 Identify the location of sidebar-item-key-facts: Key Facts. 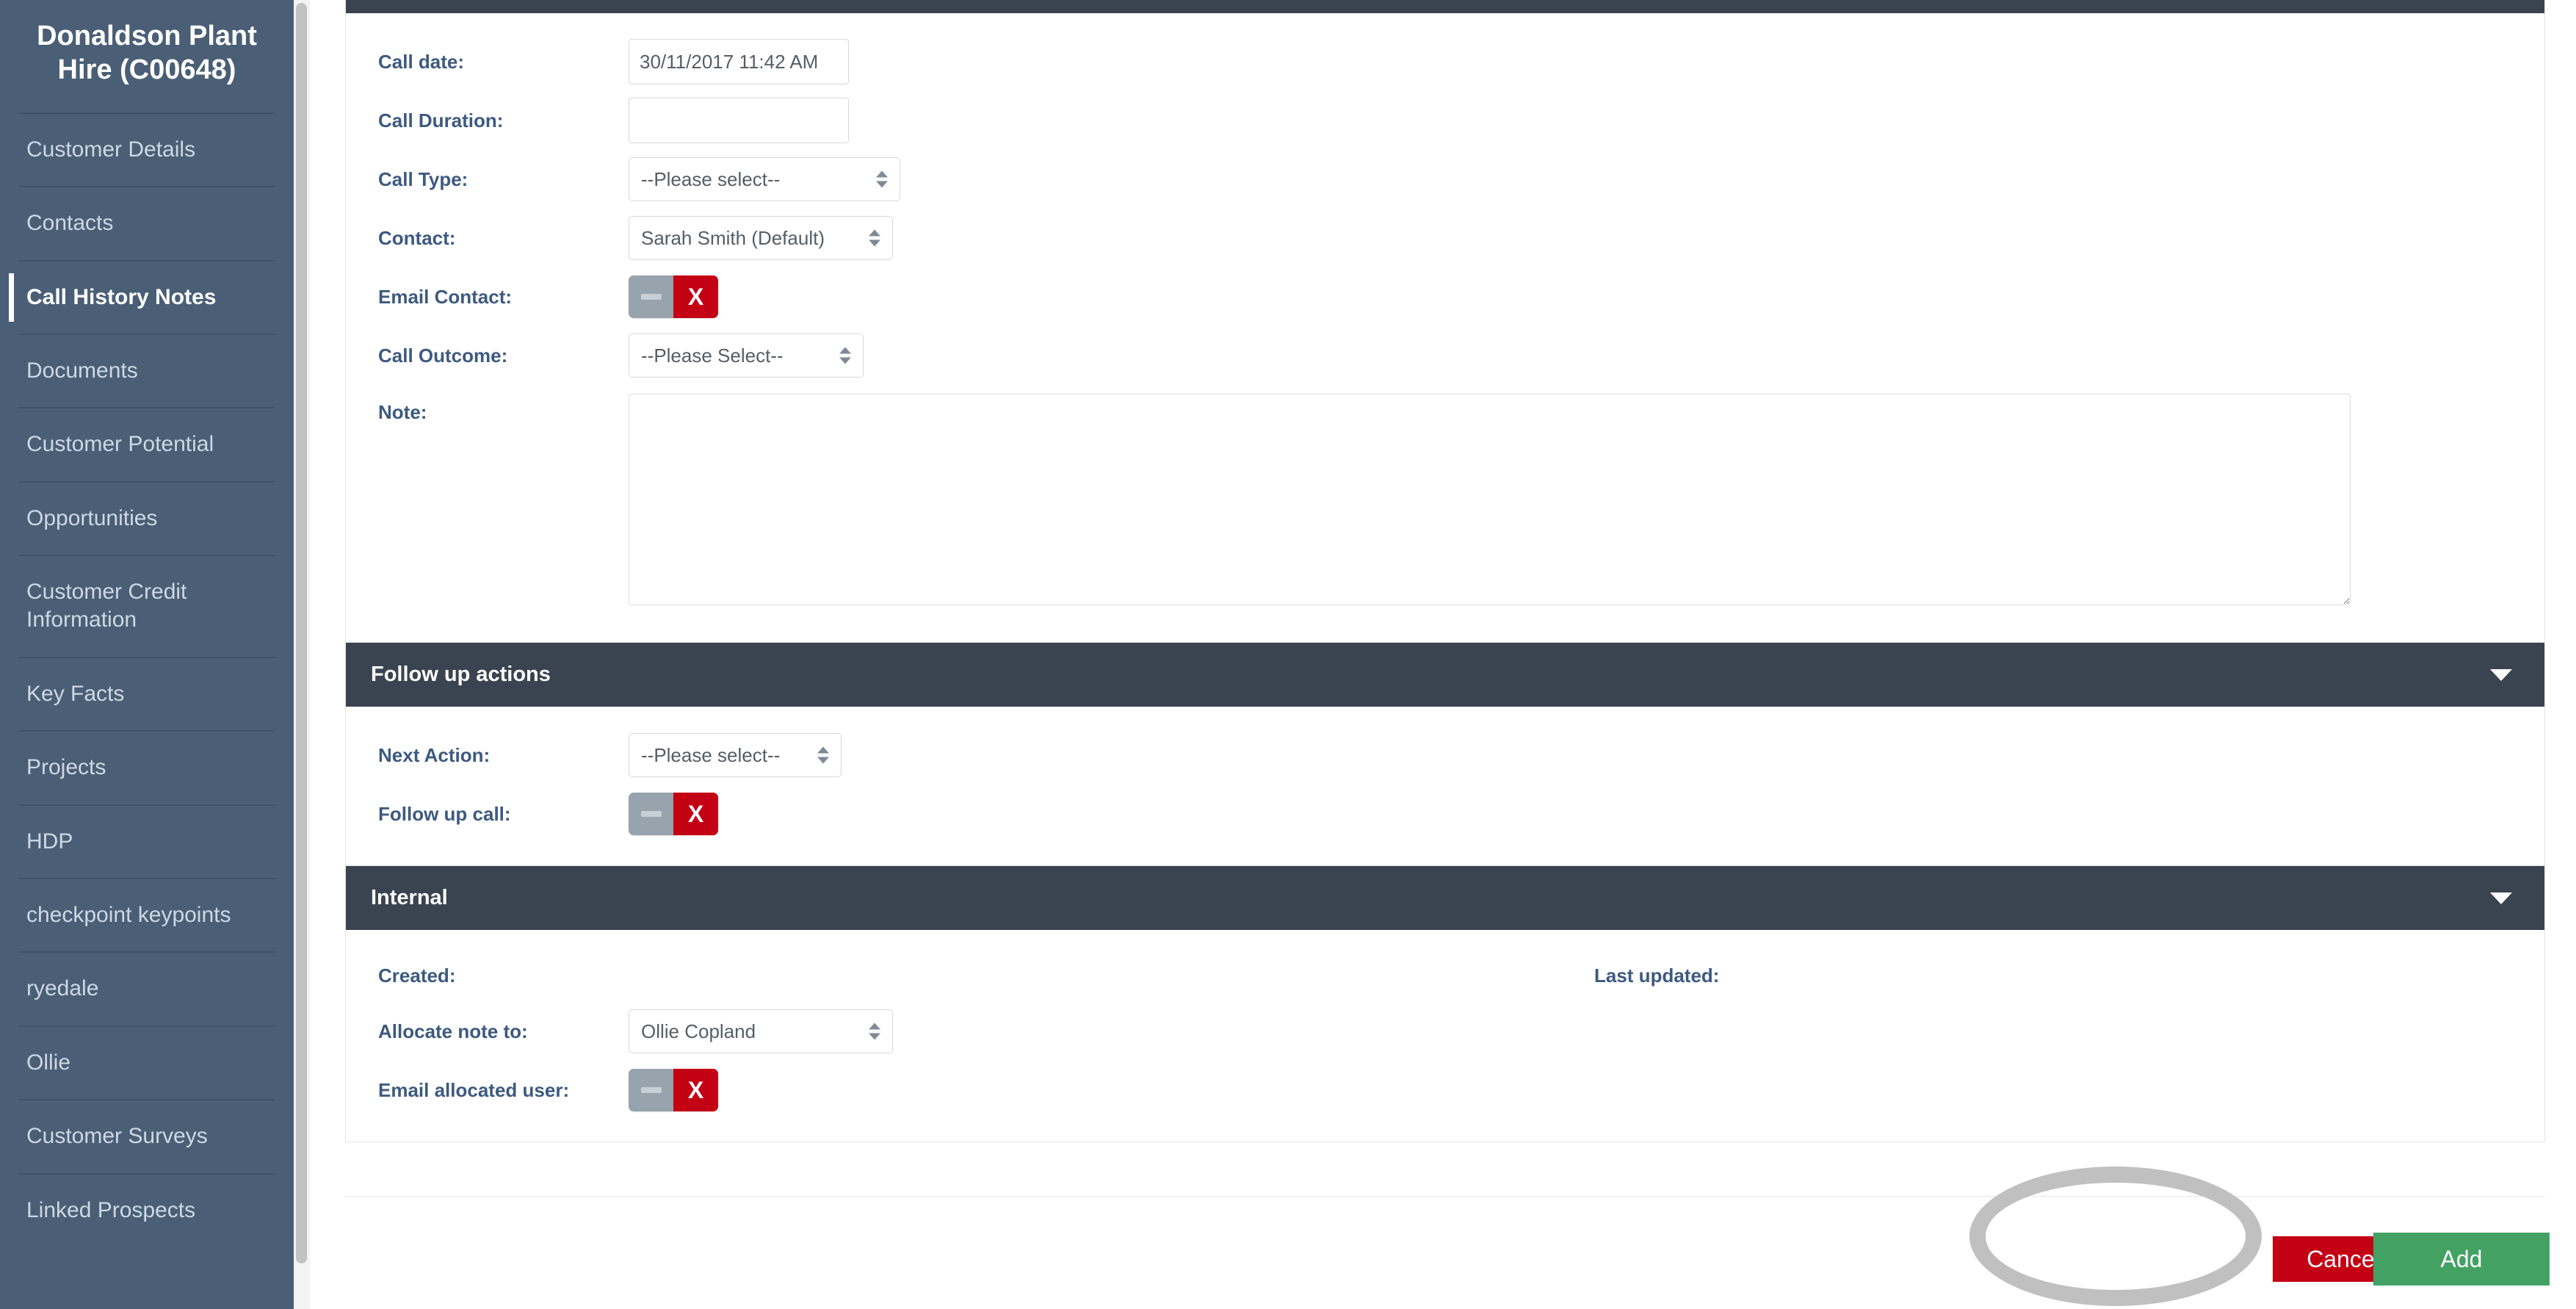
(147, 694).